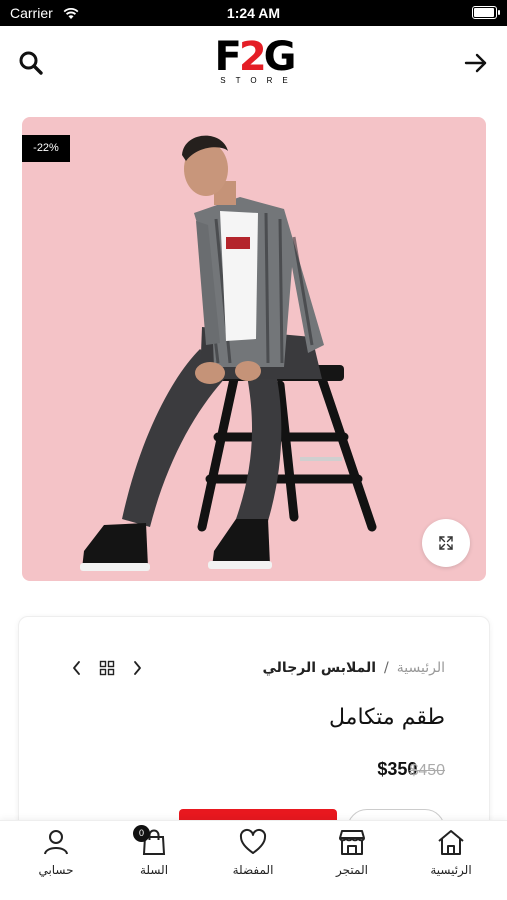  I want to click on tab-cart: 0 السلة, so click(154, 856).